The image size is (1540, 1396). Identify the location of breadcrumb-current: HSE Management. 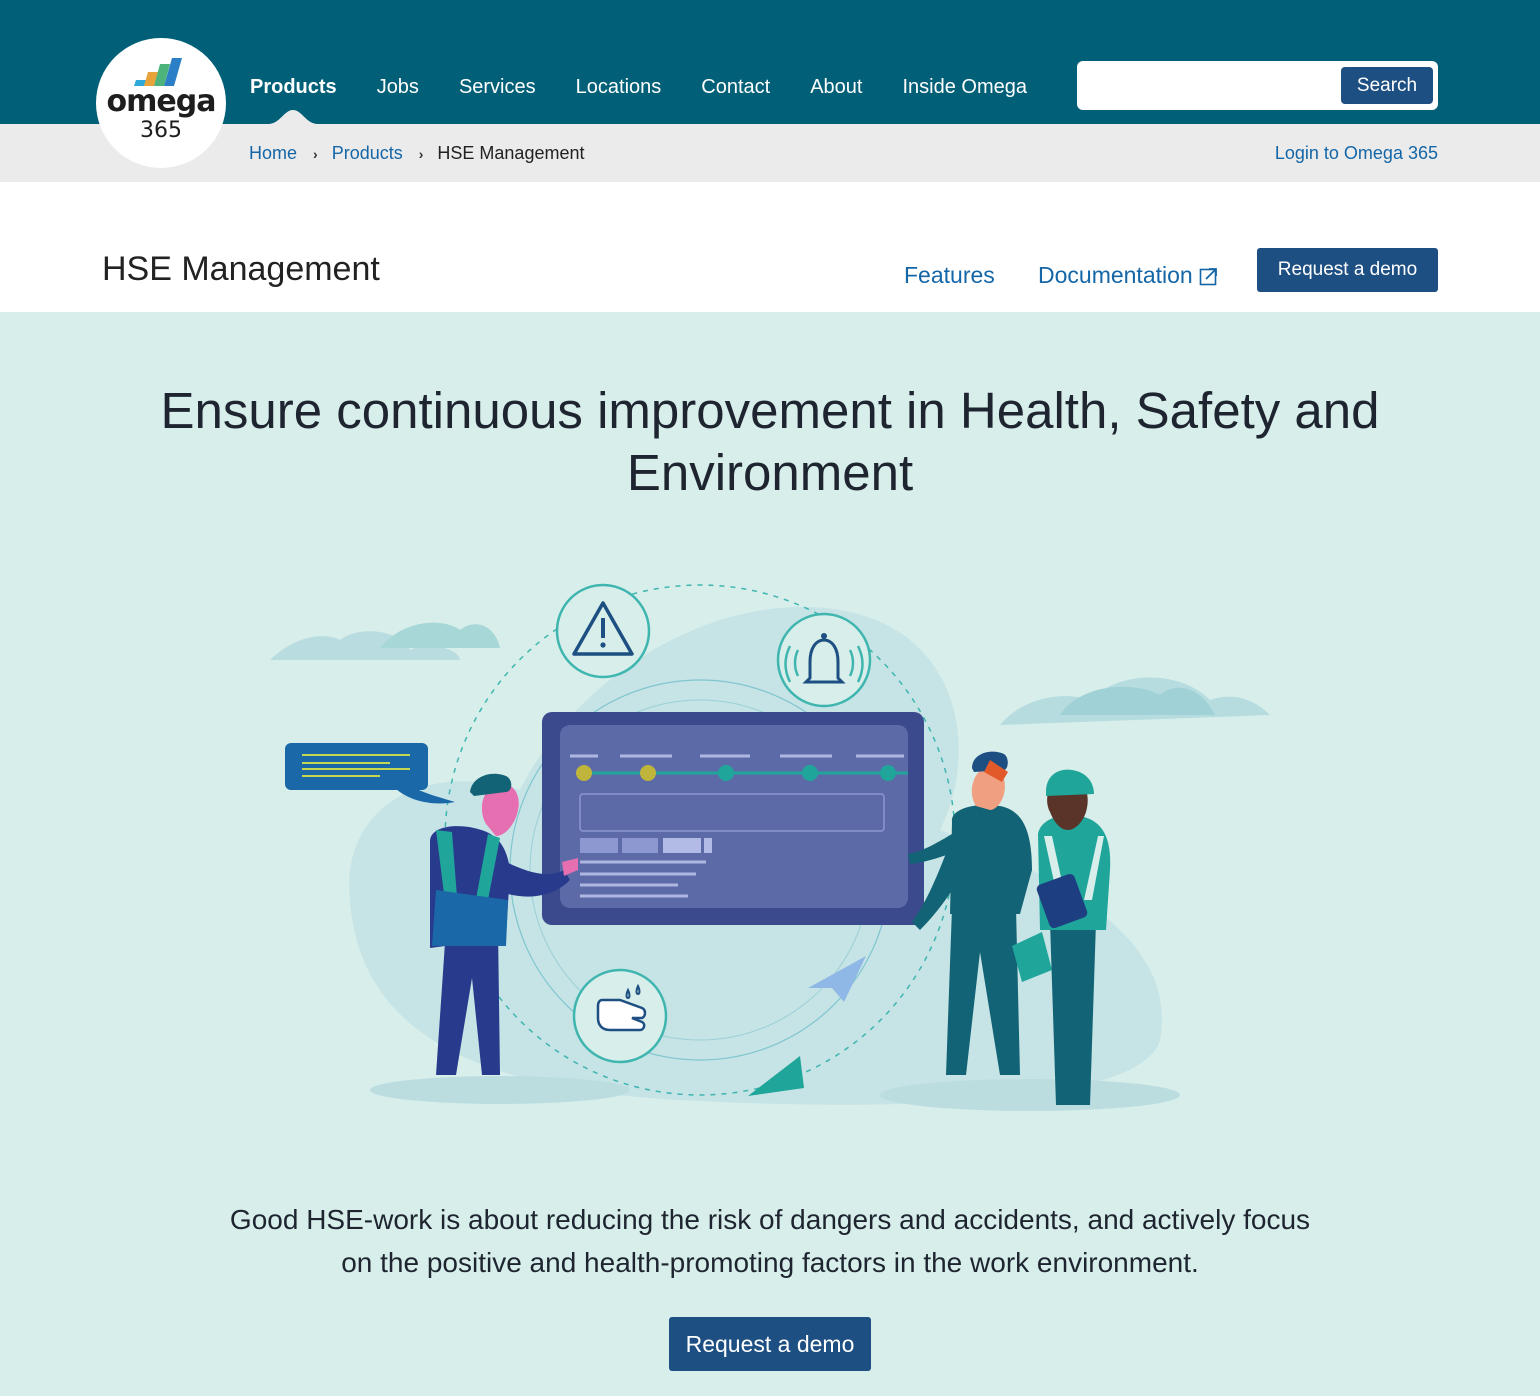
(511, 153).